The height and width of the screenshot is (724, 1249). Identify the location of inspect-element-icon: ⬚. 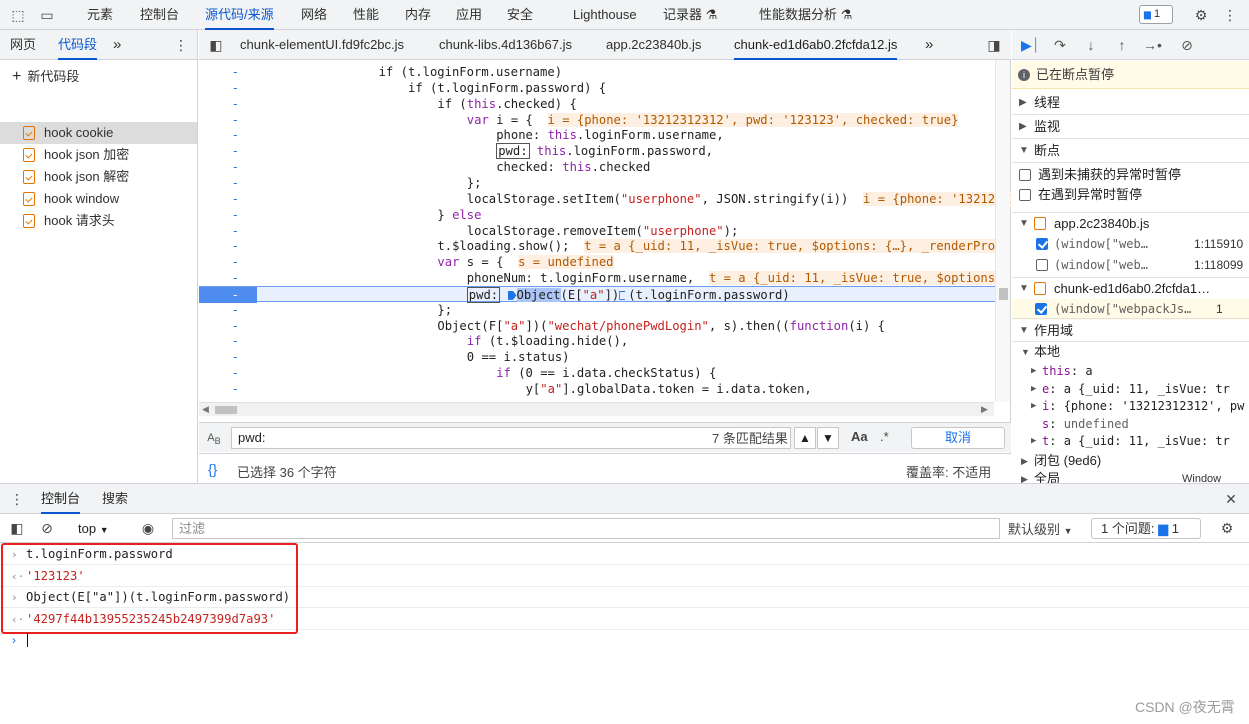
(18, 15).